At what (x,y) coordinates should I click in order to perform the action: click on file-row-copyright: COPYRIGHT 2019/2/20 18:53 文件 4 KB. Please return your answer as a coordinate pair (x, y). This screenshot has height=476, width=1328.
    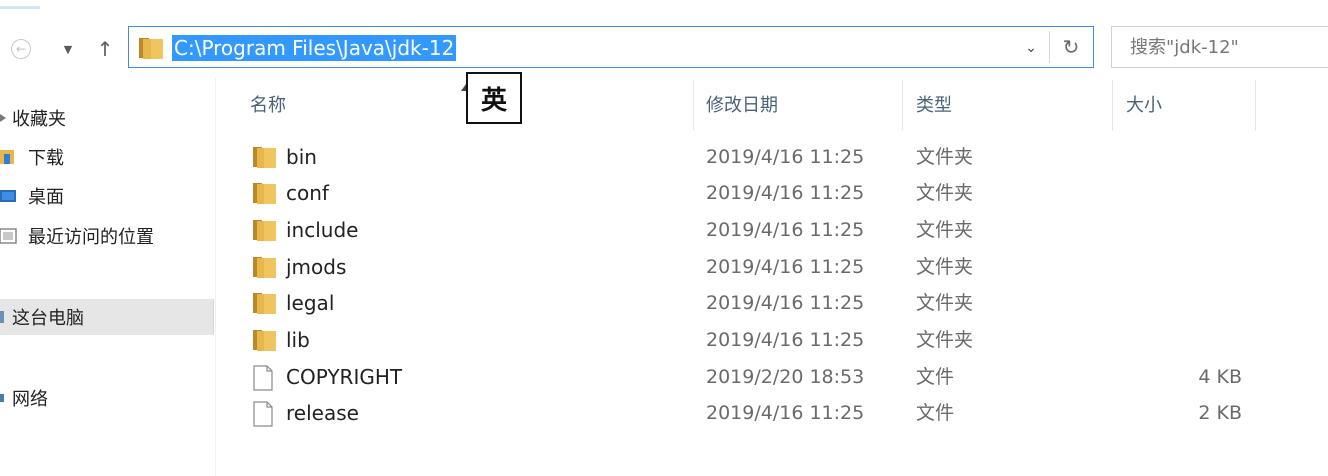
    Looking at the image, I should click on (744, 377).